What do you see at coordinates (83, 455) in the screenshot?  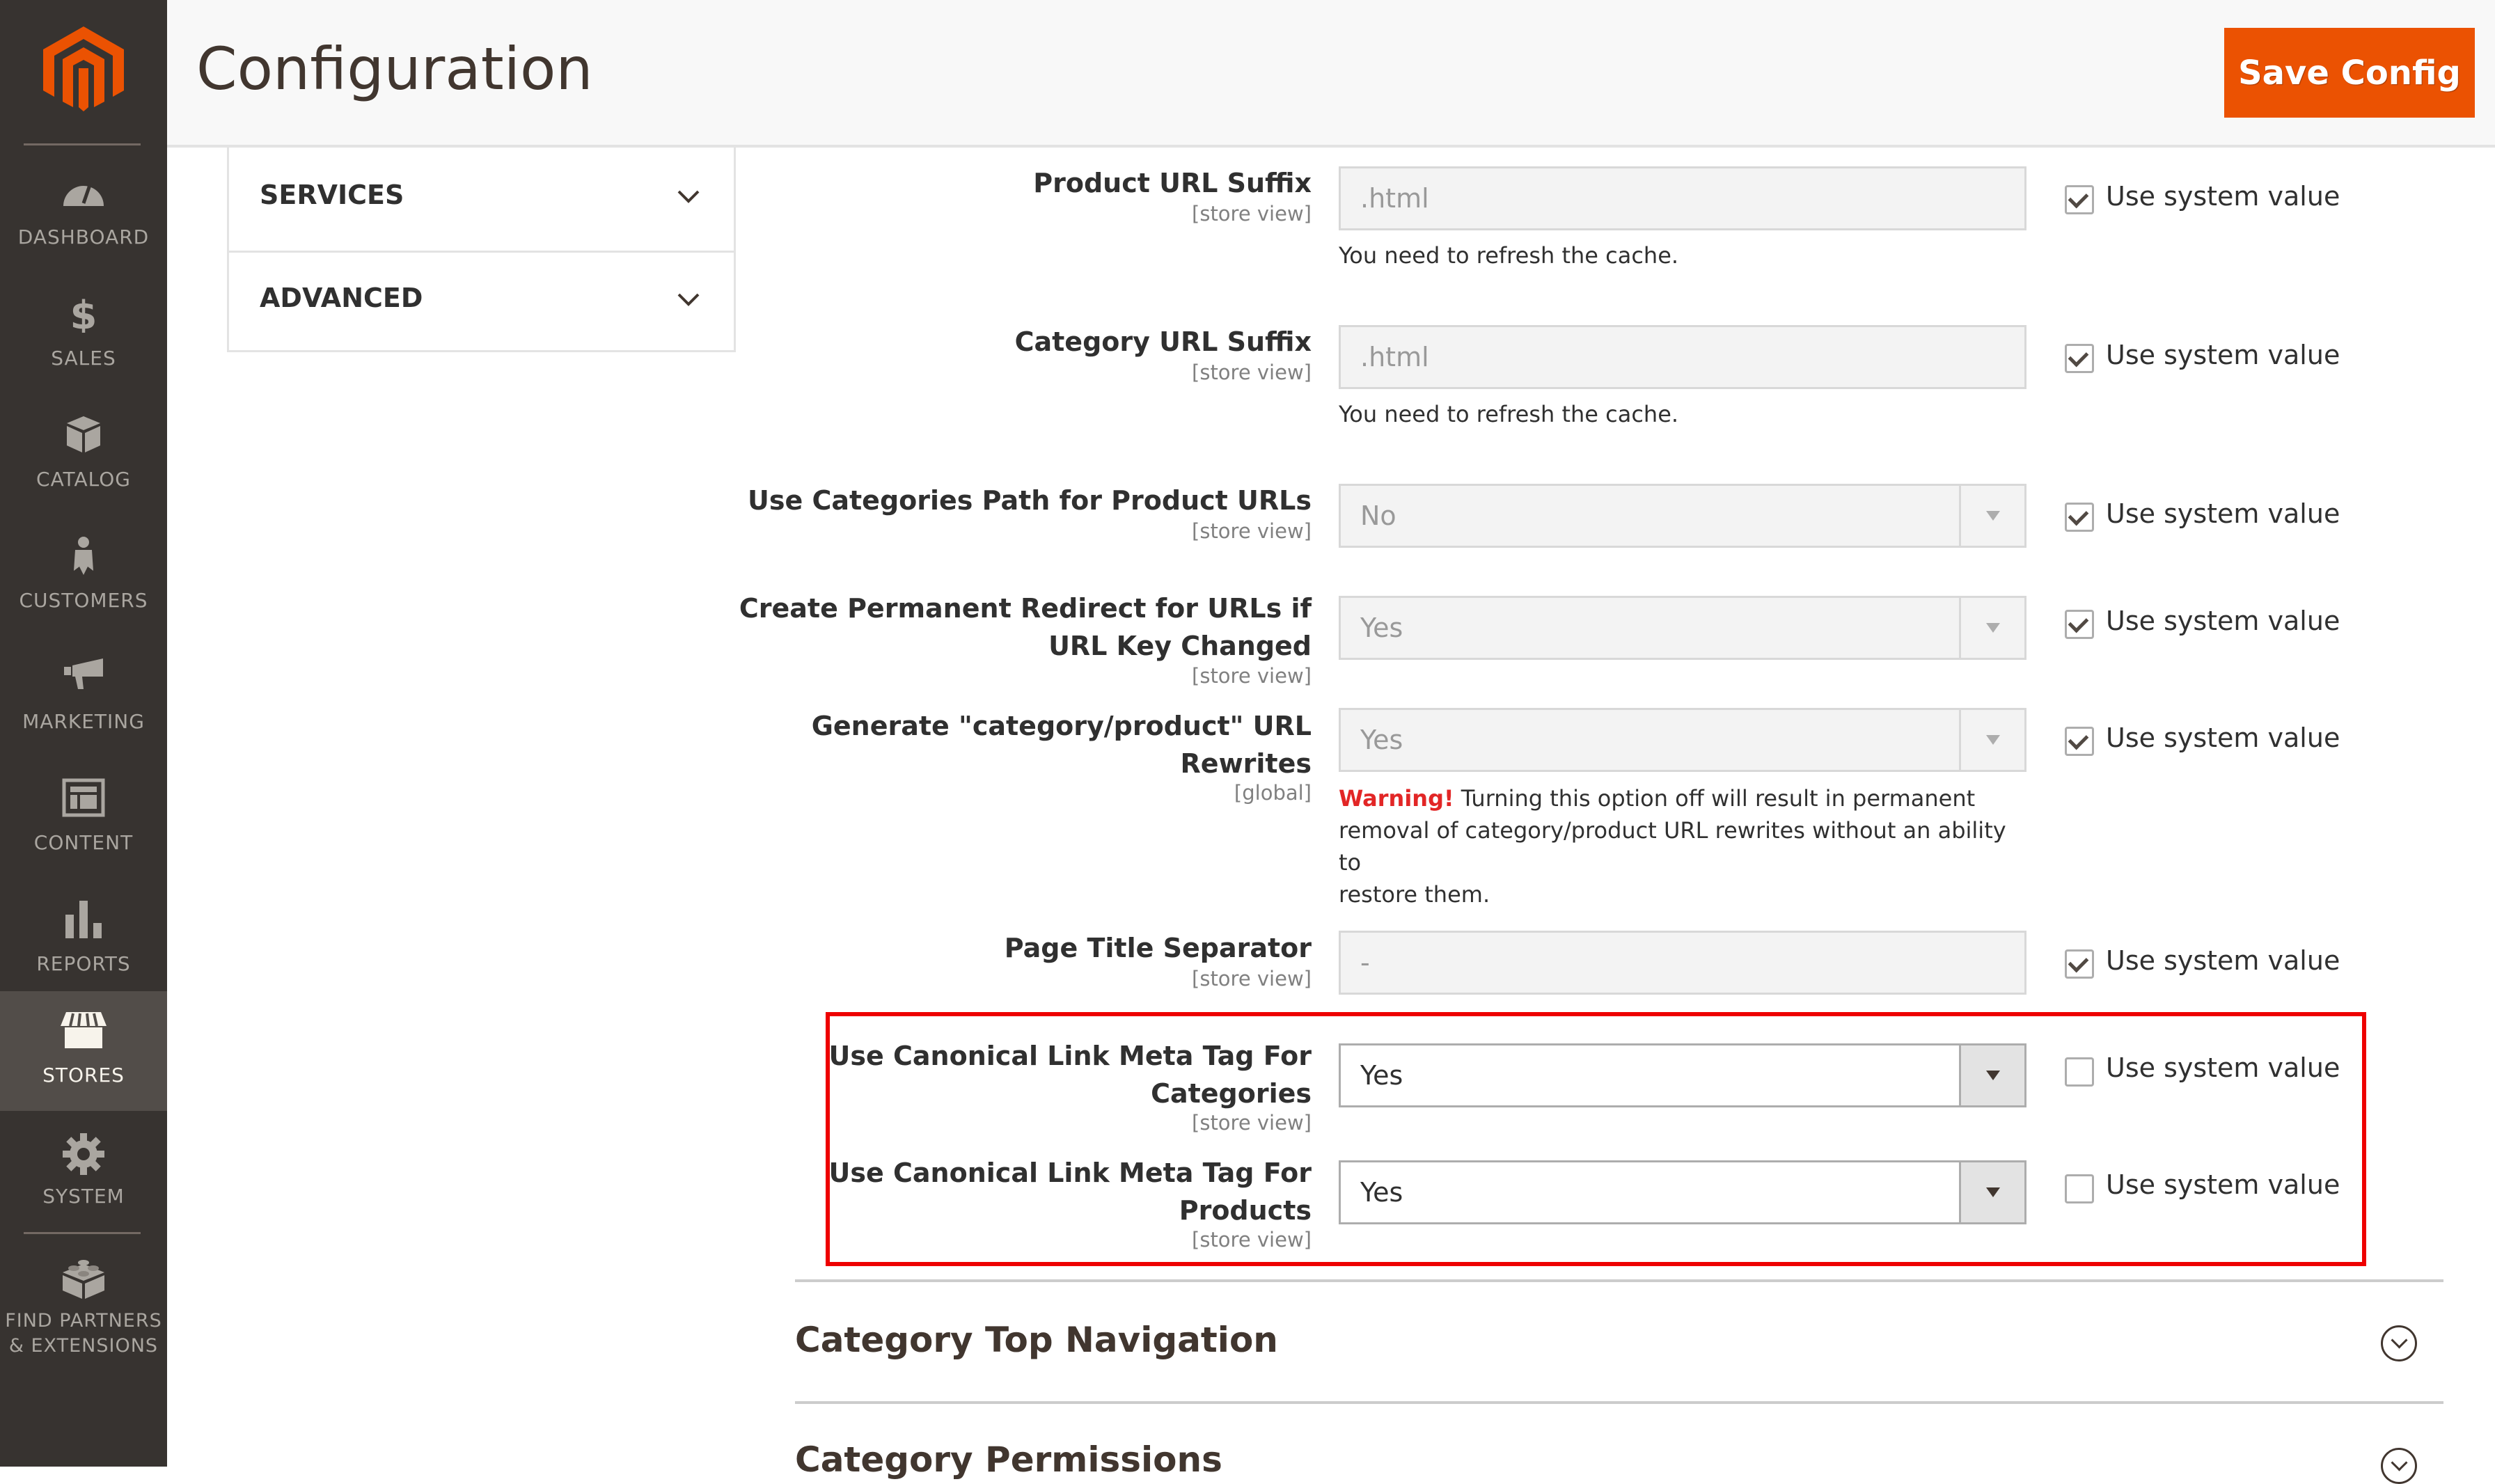 I see `sidebar-item-catalog: CATALOG` at bounding box center [83, 455].